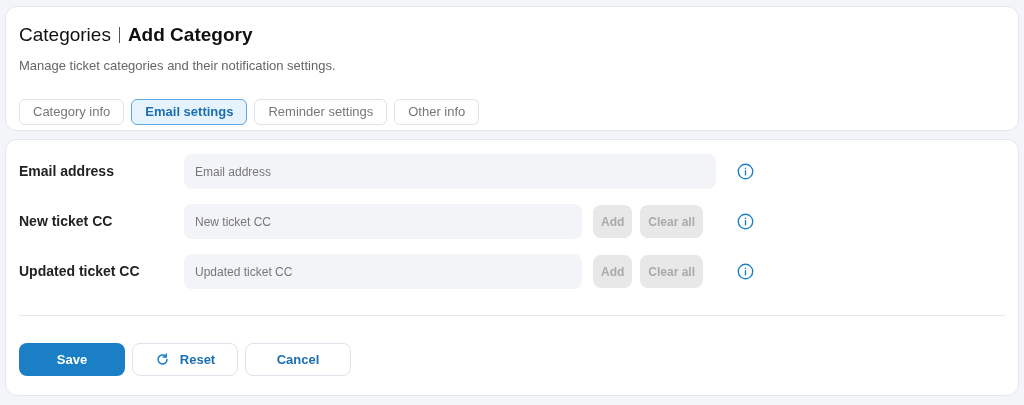  Describe the element at coordinates (298, 359) in the screenshot. I see `cancel-button: Cancel` at that location.